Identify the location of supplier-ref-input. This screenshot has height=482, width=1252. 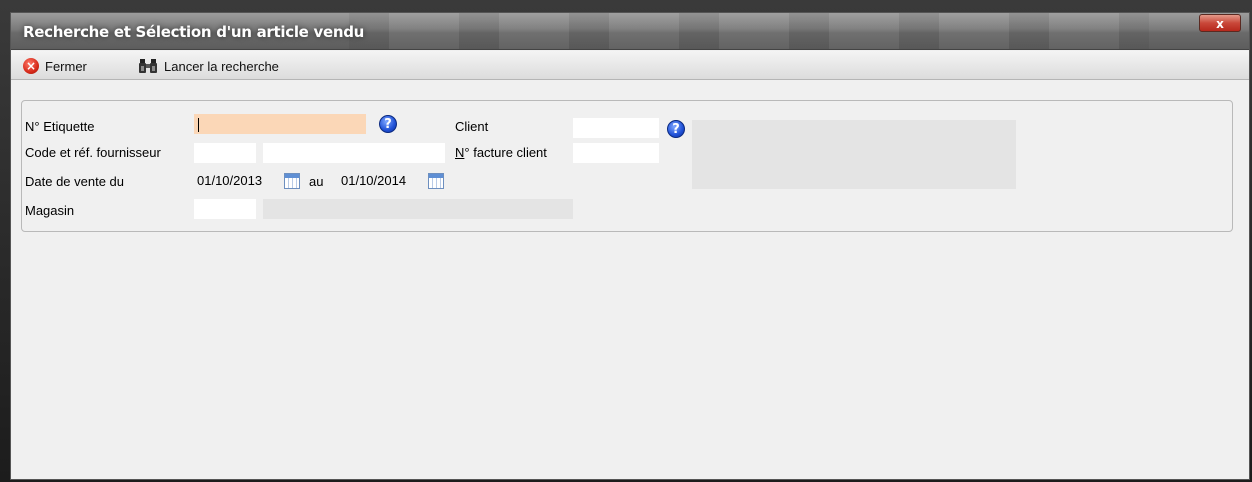
(354, 153).